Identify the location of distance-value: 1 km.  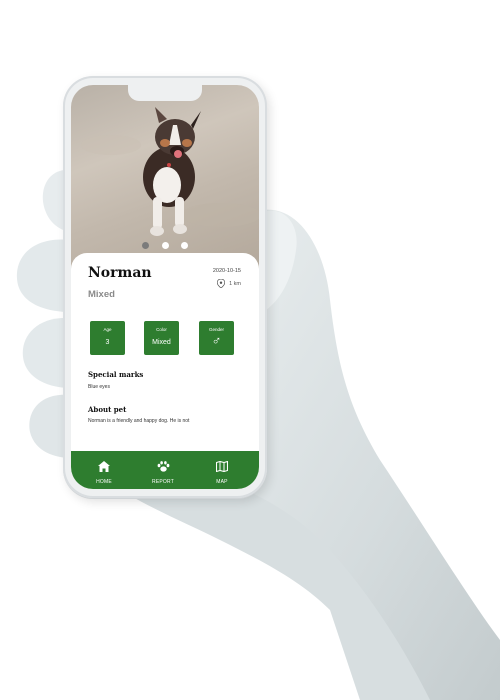
(235, 283).